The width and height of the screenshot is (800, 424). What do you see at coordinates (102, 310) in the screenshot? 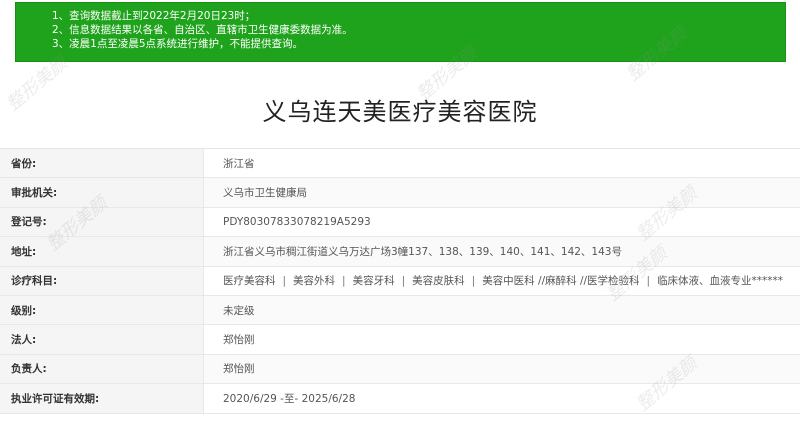
I see `row-label: 级别:` at bounding box center [102, 310].